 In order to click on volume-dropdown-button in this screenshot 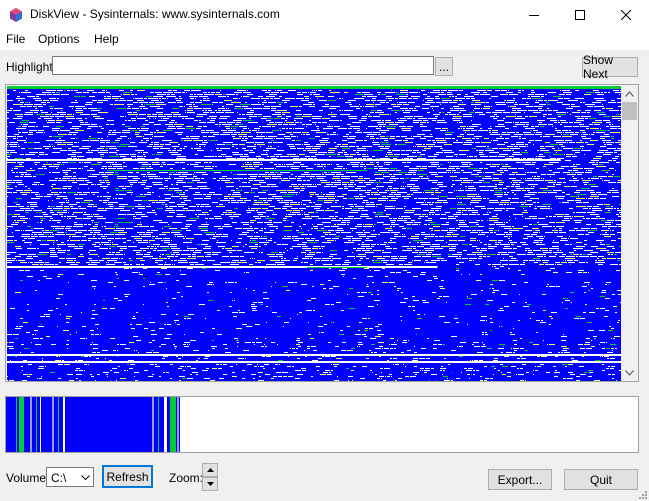, I will do `click(85, 477)`.